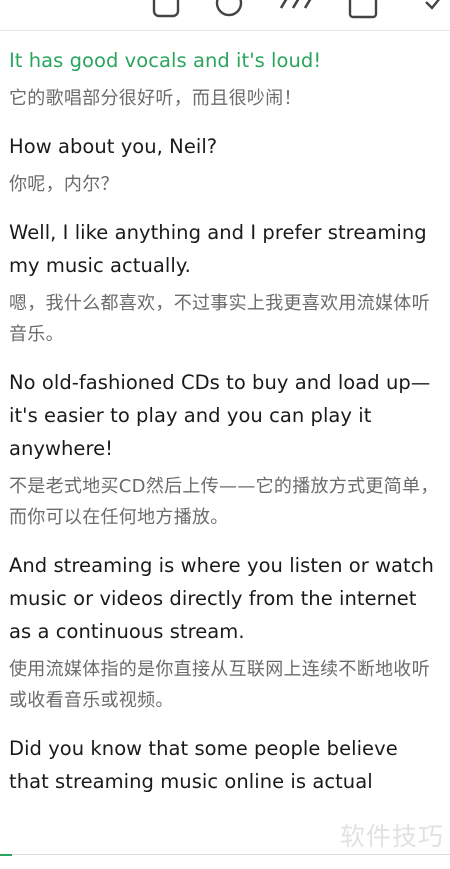 The height and width of the screenshot is (869, 450). What do you see at coordinates (113, 146) in the screenshot?
I see `english-line: How about you, Neil?` at bounding box center [113, 146].